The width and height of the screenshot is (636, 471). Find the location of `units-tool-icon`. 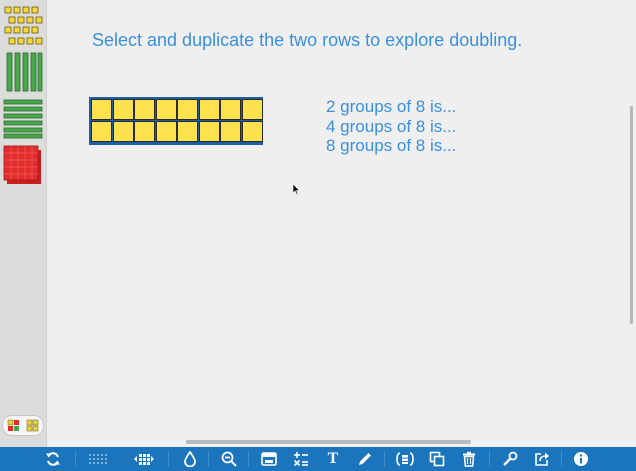

units-tool-icon is located at coordinates (23, 27).